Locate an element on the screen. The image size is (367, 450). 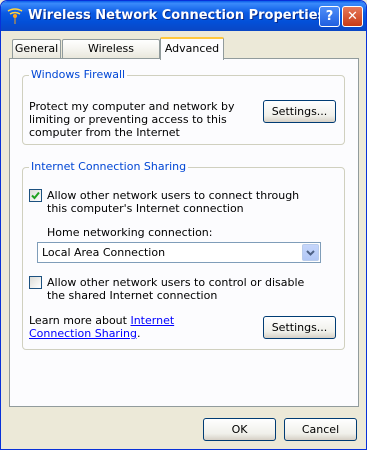
ics-title: Internet Connection Sharing is located at coordinates (109, 166).